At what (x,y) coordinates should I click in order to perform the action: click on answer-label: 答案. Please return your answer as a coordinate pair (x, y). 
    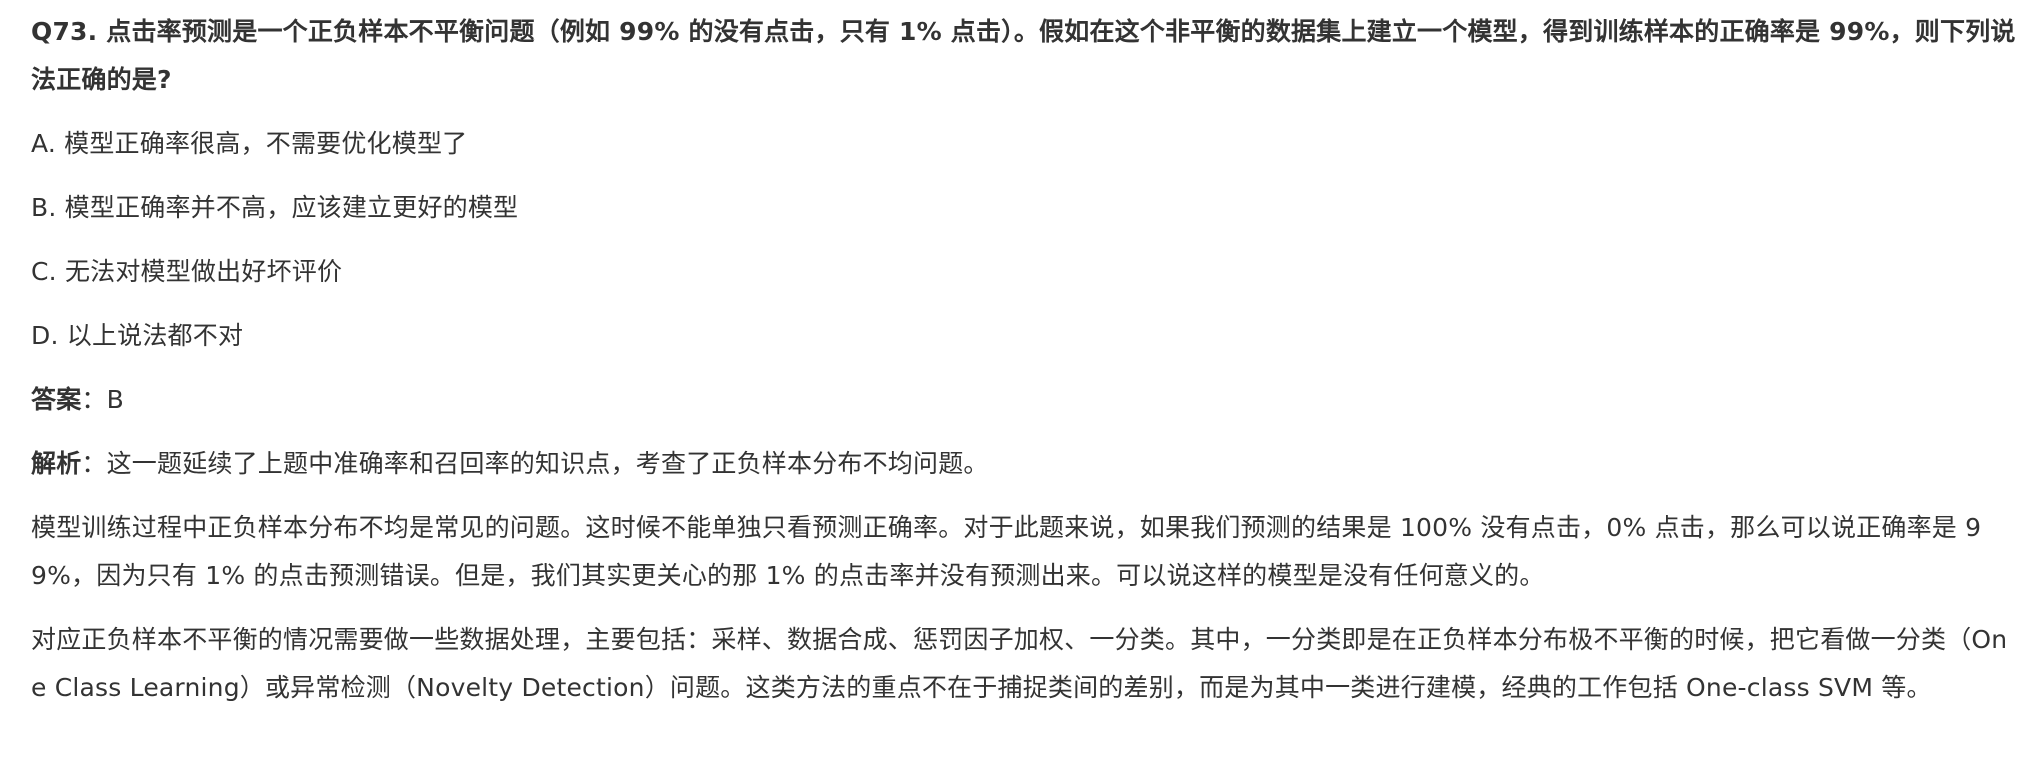
    Looking at the image, I should click on (56, 399).